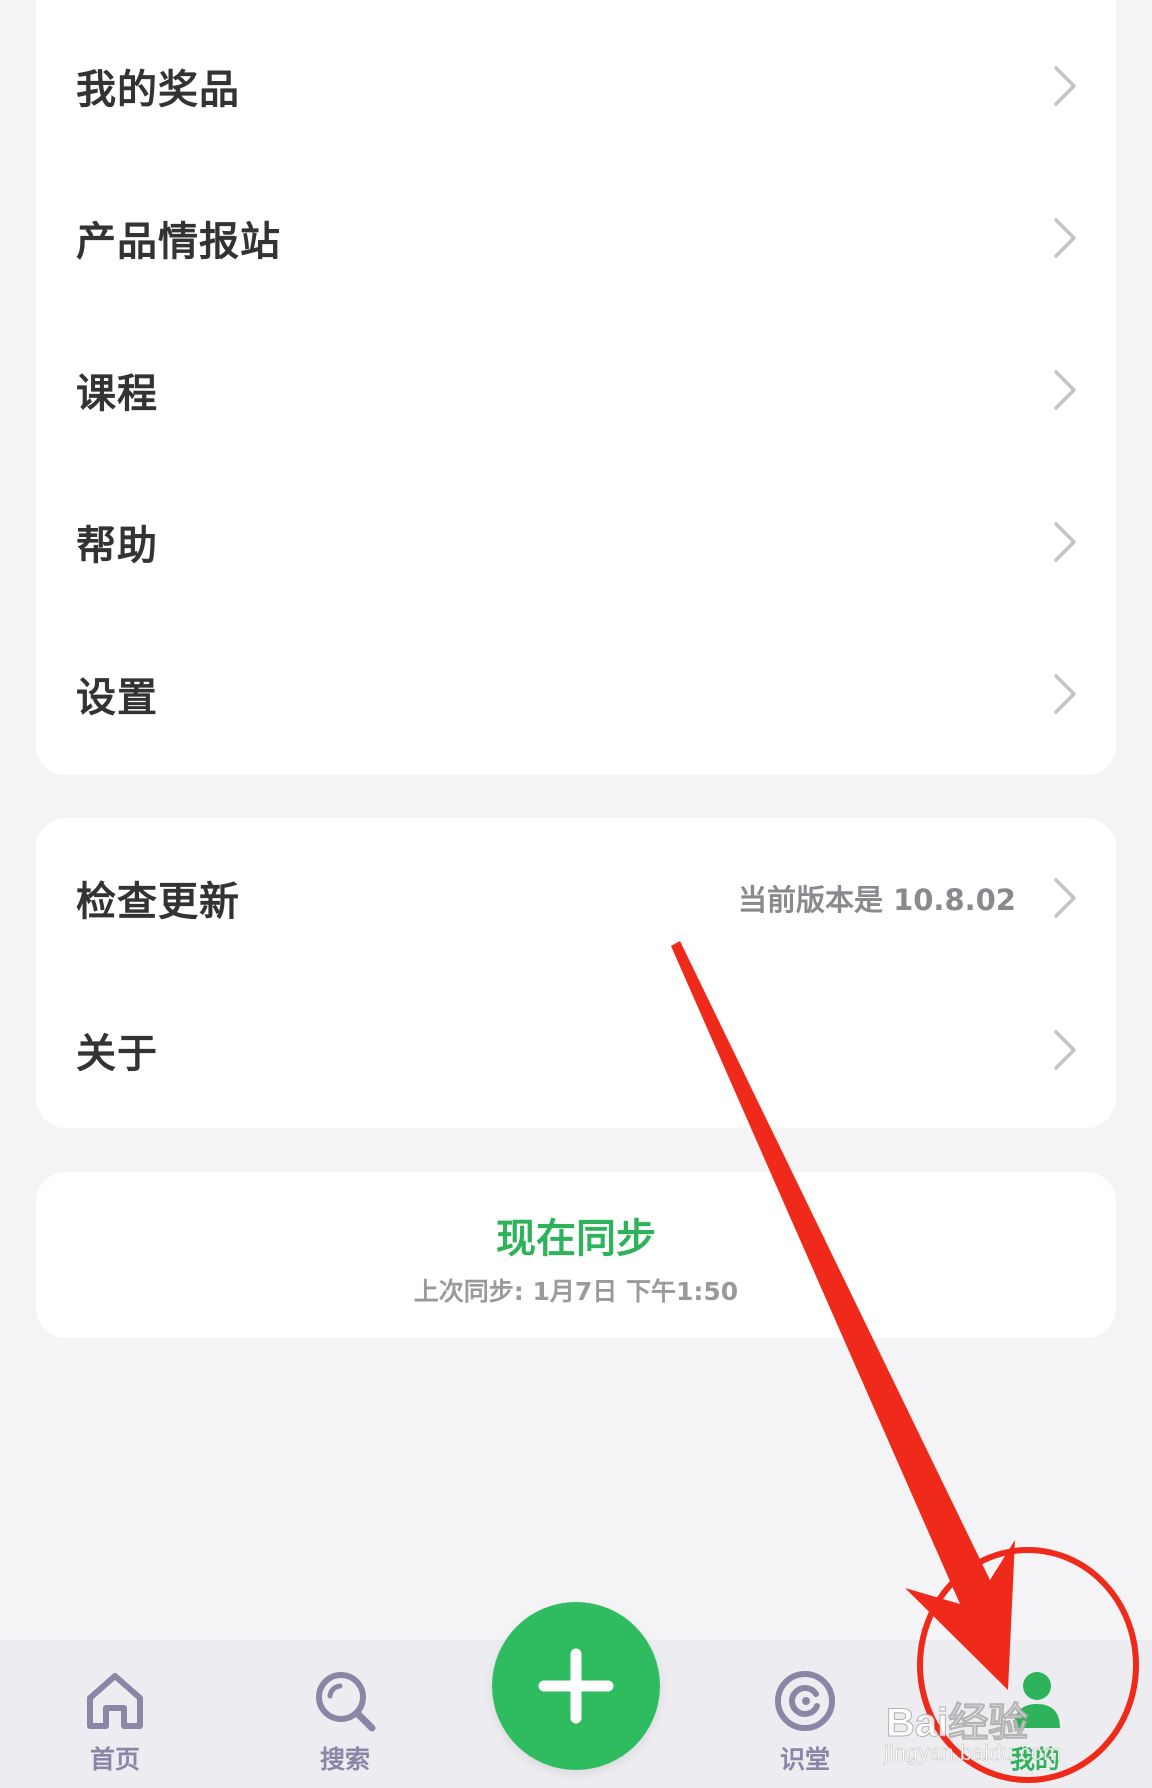  I want to click on user-icon, so click(1037, 1700).